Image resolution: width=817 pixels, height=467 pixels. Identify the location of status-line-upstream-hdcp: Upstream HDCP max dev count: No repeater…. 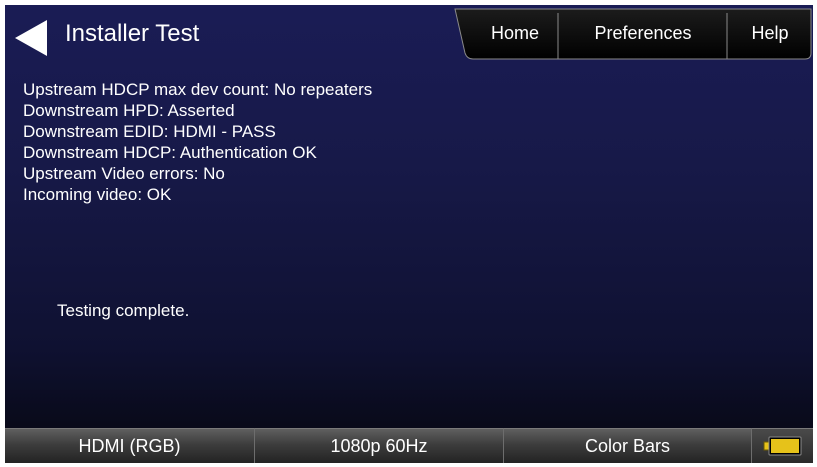
(198, 89).